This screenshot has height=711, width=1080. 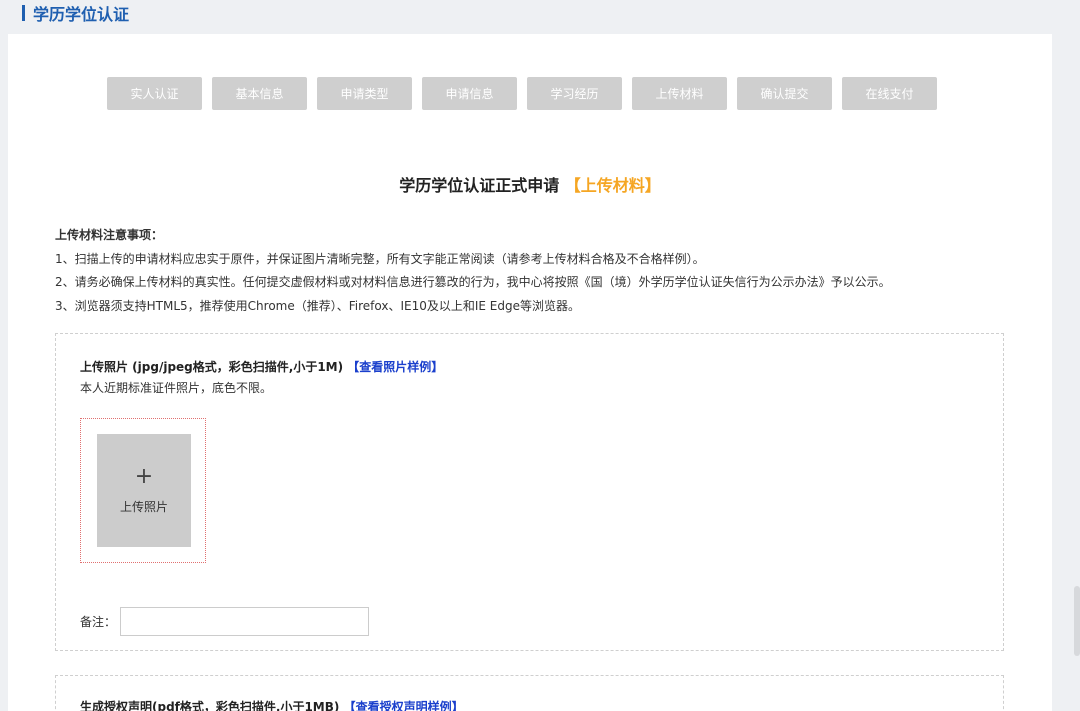 What do you see at coordinates (679, 93) in the screenshot?
I see `step-upload-materials: 上传材料` at bounding box center [679, 93].